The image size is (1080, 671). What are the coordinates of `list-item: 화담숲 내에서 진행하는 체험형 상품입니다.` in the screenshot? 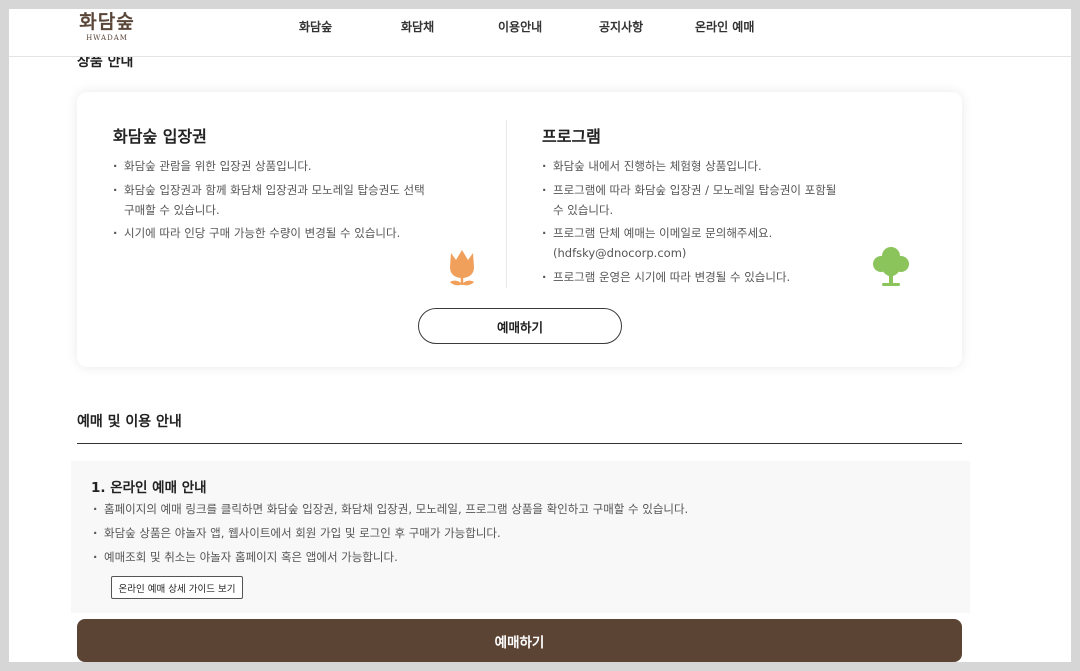 It's located at (712, 166).